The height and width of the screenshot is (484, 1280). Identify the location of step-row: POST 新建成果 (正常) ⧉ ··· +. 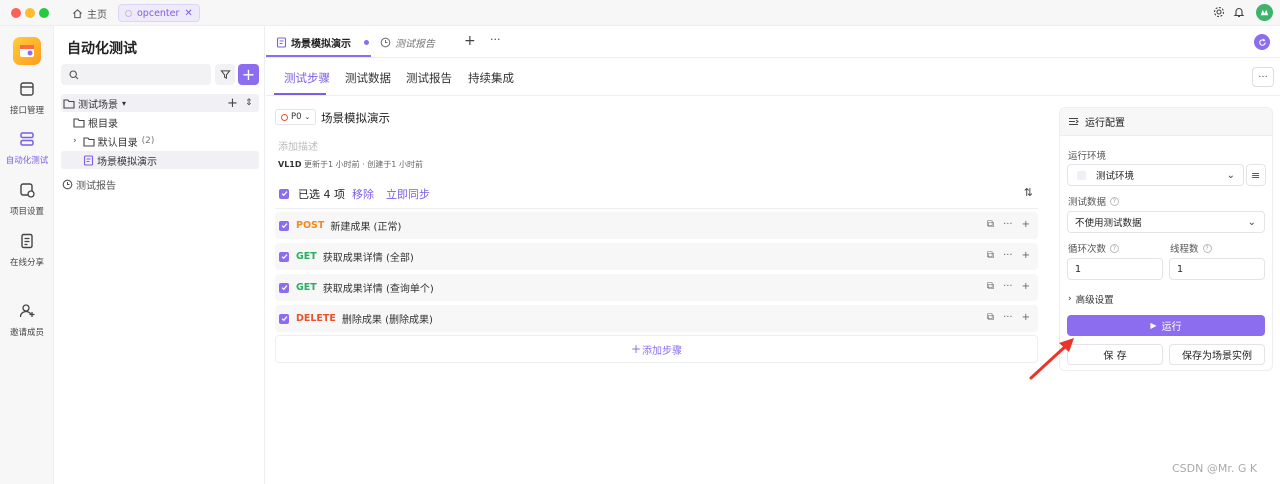
(656, 225).